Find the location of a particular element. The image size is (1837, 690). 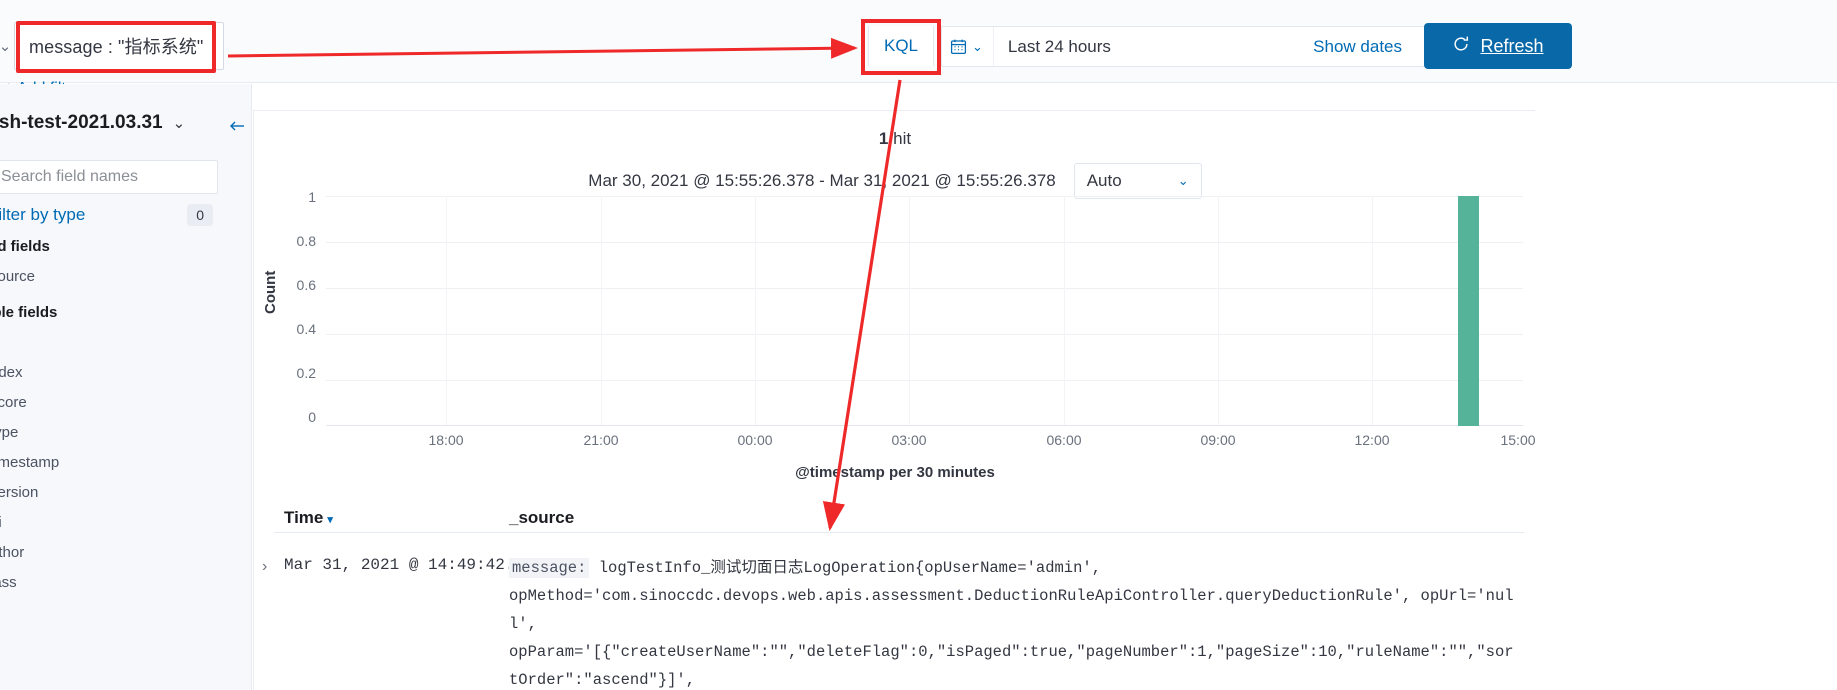

row-time-value: Mar 31, 2021 @ 14:49:42.086 is located at coordinates (414, 565).